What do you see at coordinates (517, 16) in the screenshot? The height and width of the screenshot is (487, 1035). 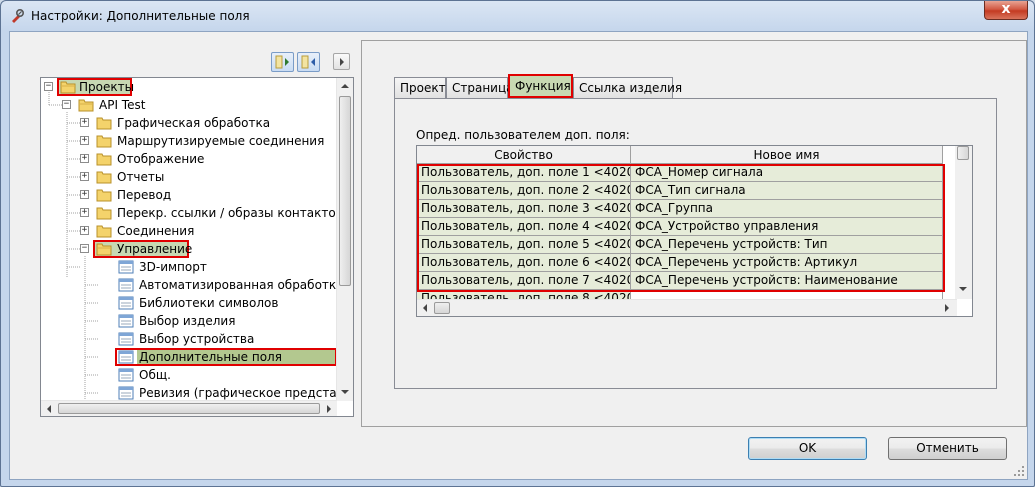 I see `title-bar: Настройки: Дополнительные поля x` at bounding box center [517, 16].